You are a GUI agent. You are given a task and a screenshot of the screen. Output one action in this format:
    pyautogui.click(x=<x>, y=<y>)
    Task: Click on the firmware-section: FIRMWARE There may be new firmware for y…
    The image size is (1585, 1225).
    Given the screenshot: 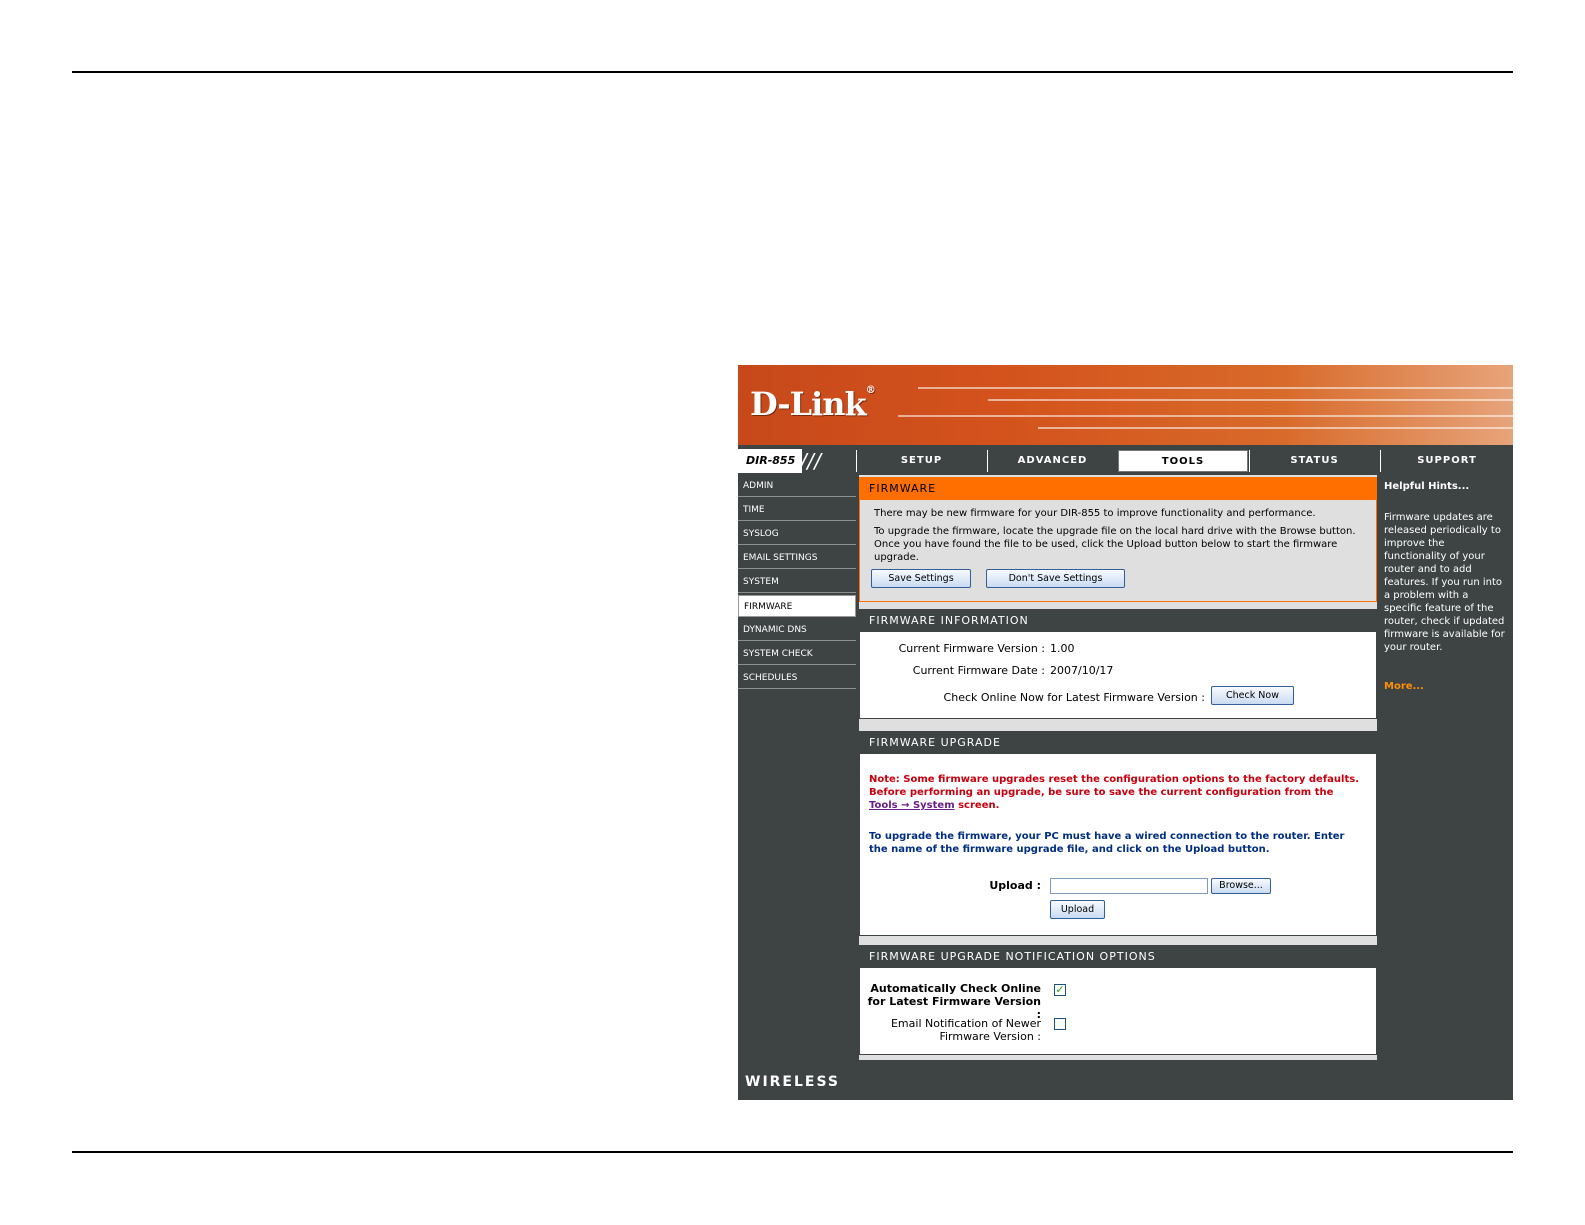 What is the action you would take?
    pyautogui.click(x=1118, y=539)
    